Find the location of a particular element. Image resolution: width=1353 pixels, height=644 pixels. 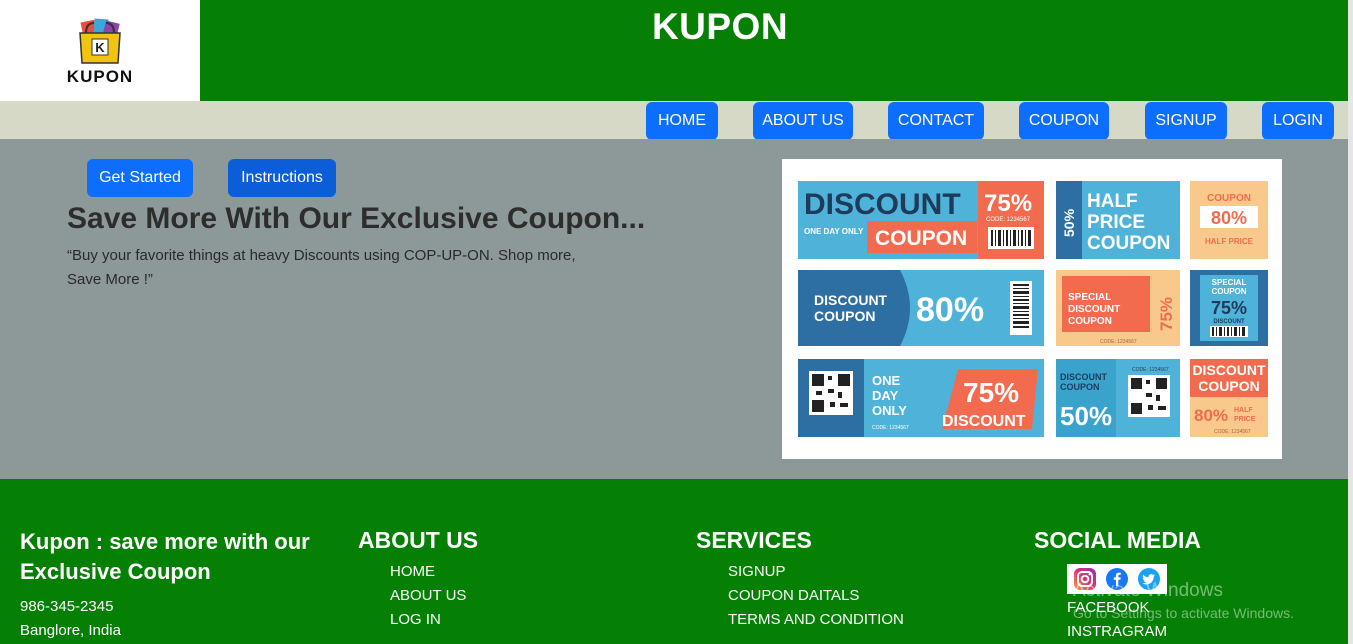

coupon-5-line3: COUPON is located at coordinates (1090, 321).